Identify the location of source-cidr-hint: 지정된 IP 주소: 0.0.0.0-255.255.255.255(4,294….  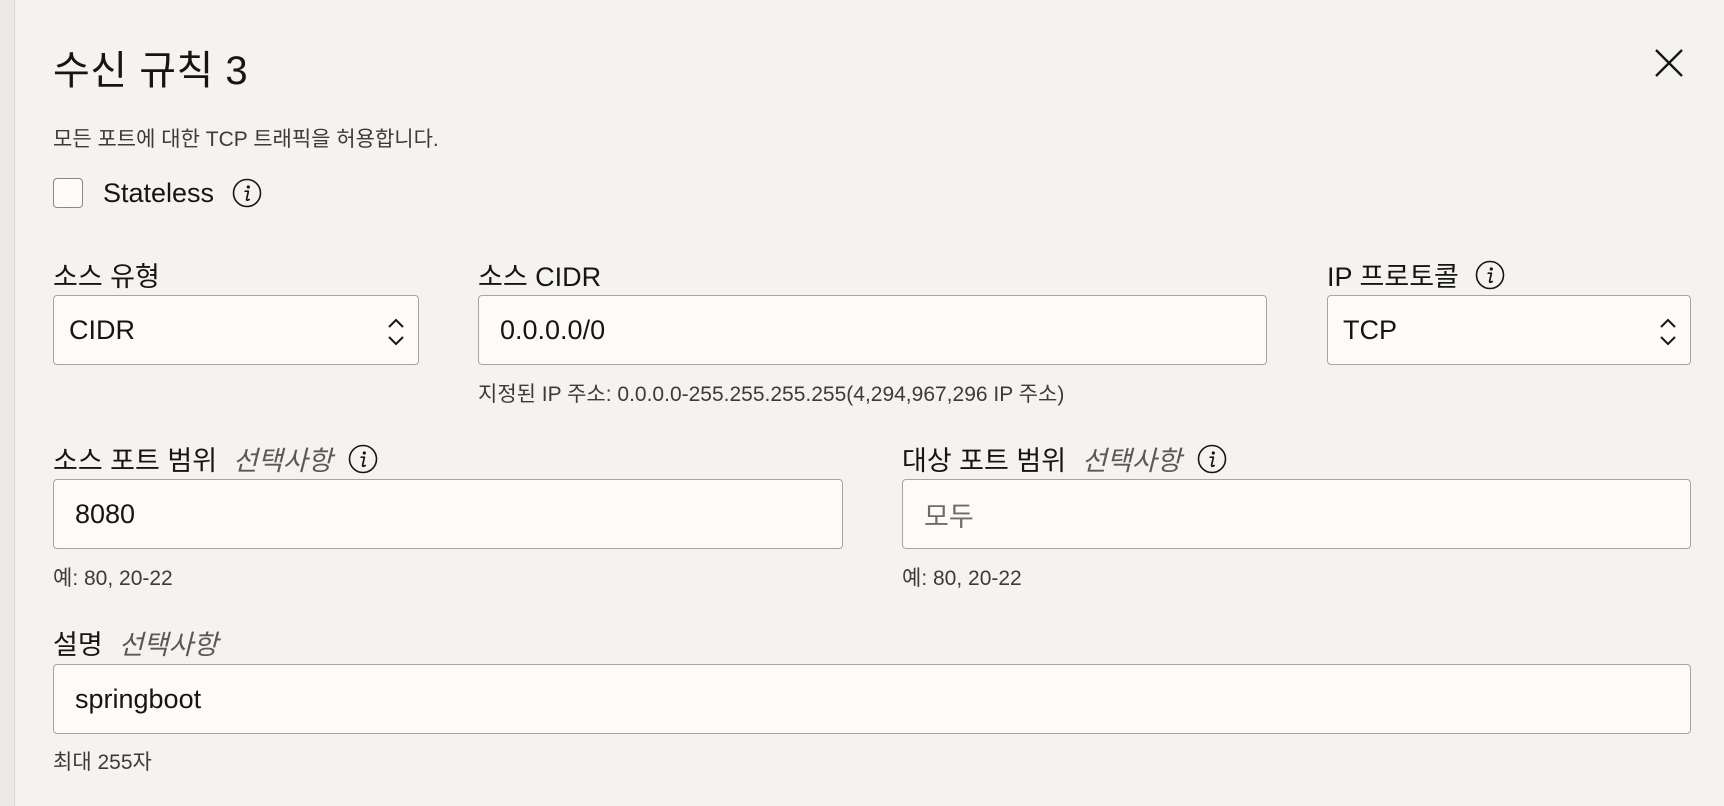
(771, 394).